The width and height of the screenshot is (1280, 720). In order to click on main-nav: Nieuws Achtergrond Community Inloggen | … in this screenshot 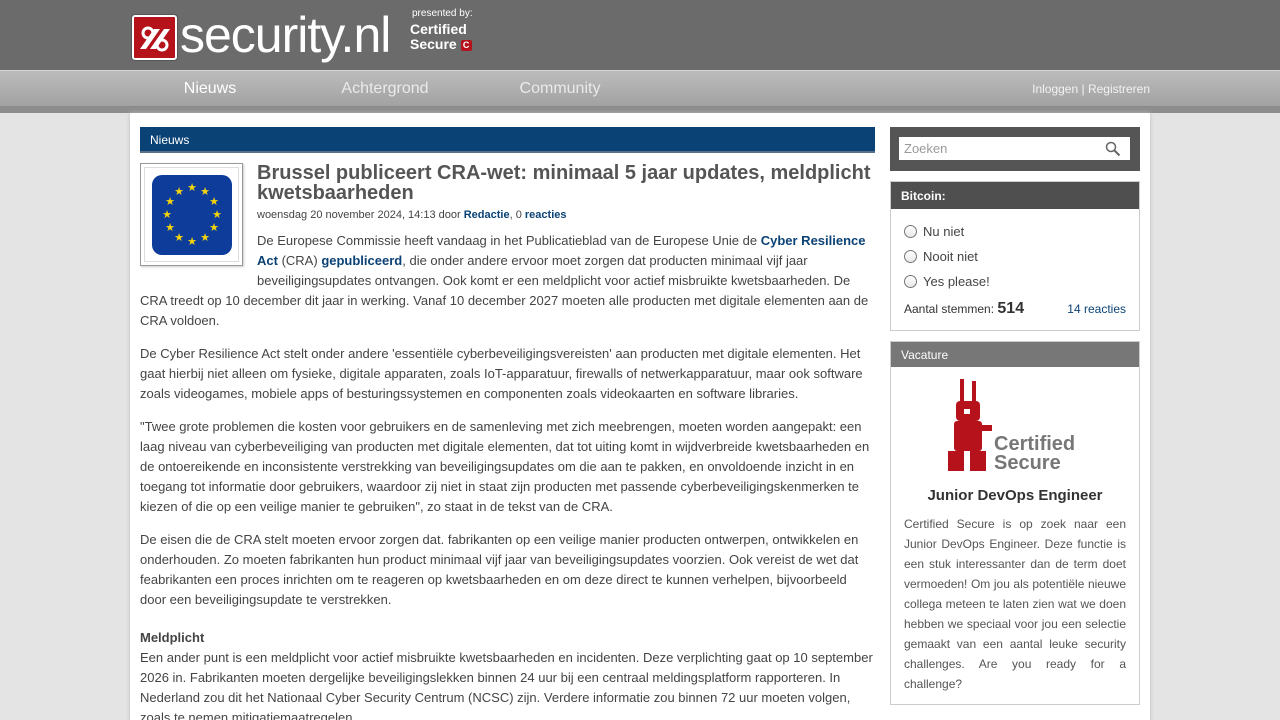, I will do `click(640, 88)`.